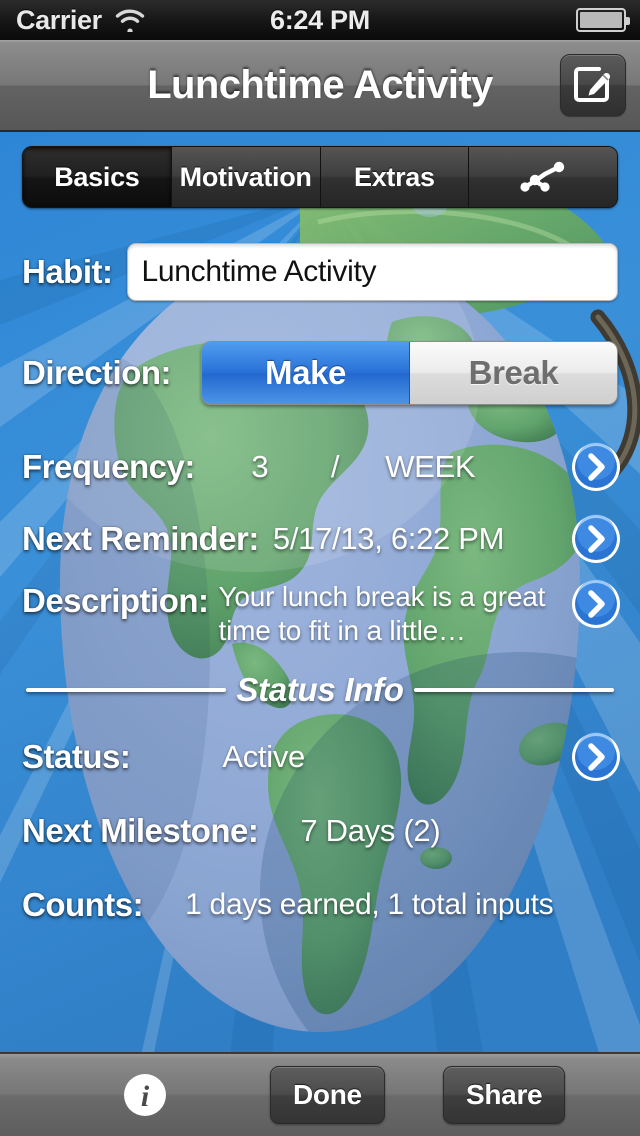 Image resolution: width=640 pixels, height=1136 pixels. Describe the element at coordinates (388, 538) in the screenshot. I see `reminder-value: 5/17/13, 6:22 PM` at that location.